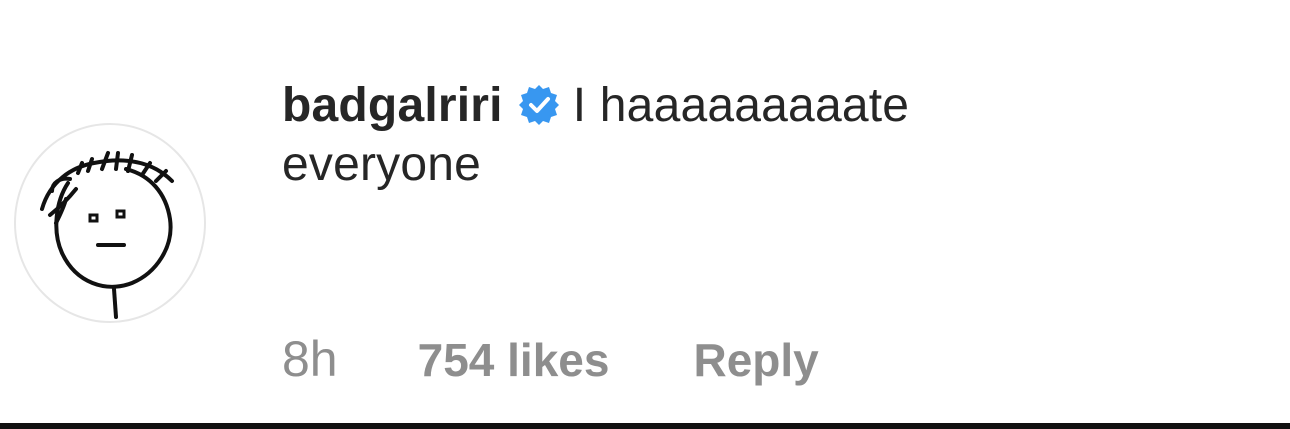 This screenshot has height=429, width=1290. Describe the element at coordinates (538, 105) in the screenshot. I see `verified-badge-icon` at that location.